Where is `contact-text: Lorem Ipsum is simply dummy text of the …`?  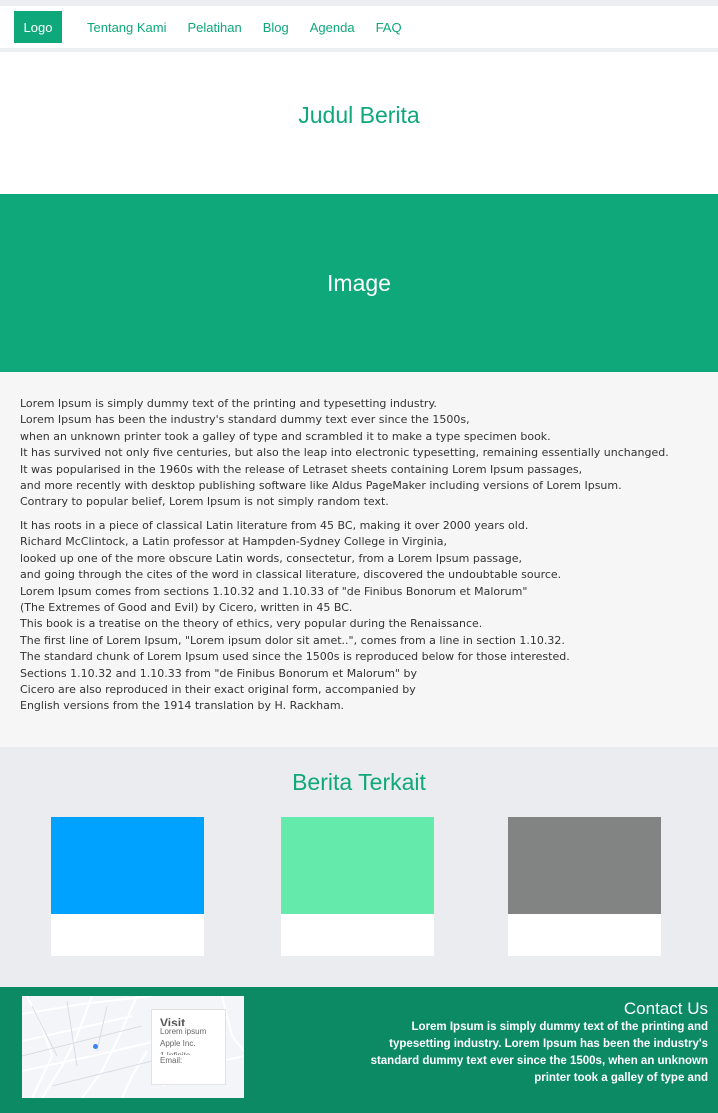 contact-text: Lorem Ipsum is simply dummy text of the … is located at coordinates (539, 1052).